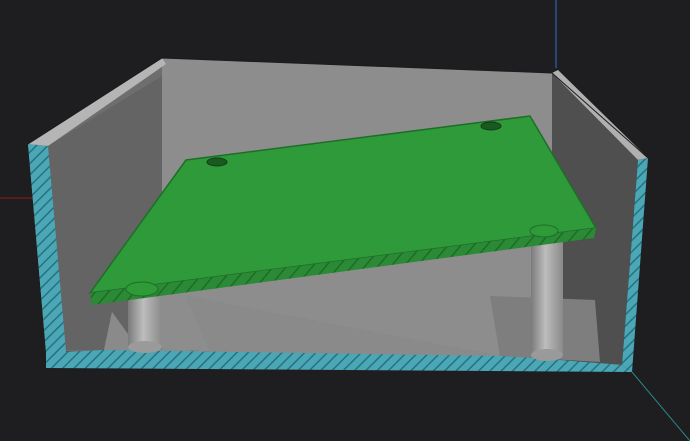 The width and height of the screenshot is (690, 441). Describe the element at coordinates (547, 294) in the screenshot. I see `standoff-right-body` at that location.